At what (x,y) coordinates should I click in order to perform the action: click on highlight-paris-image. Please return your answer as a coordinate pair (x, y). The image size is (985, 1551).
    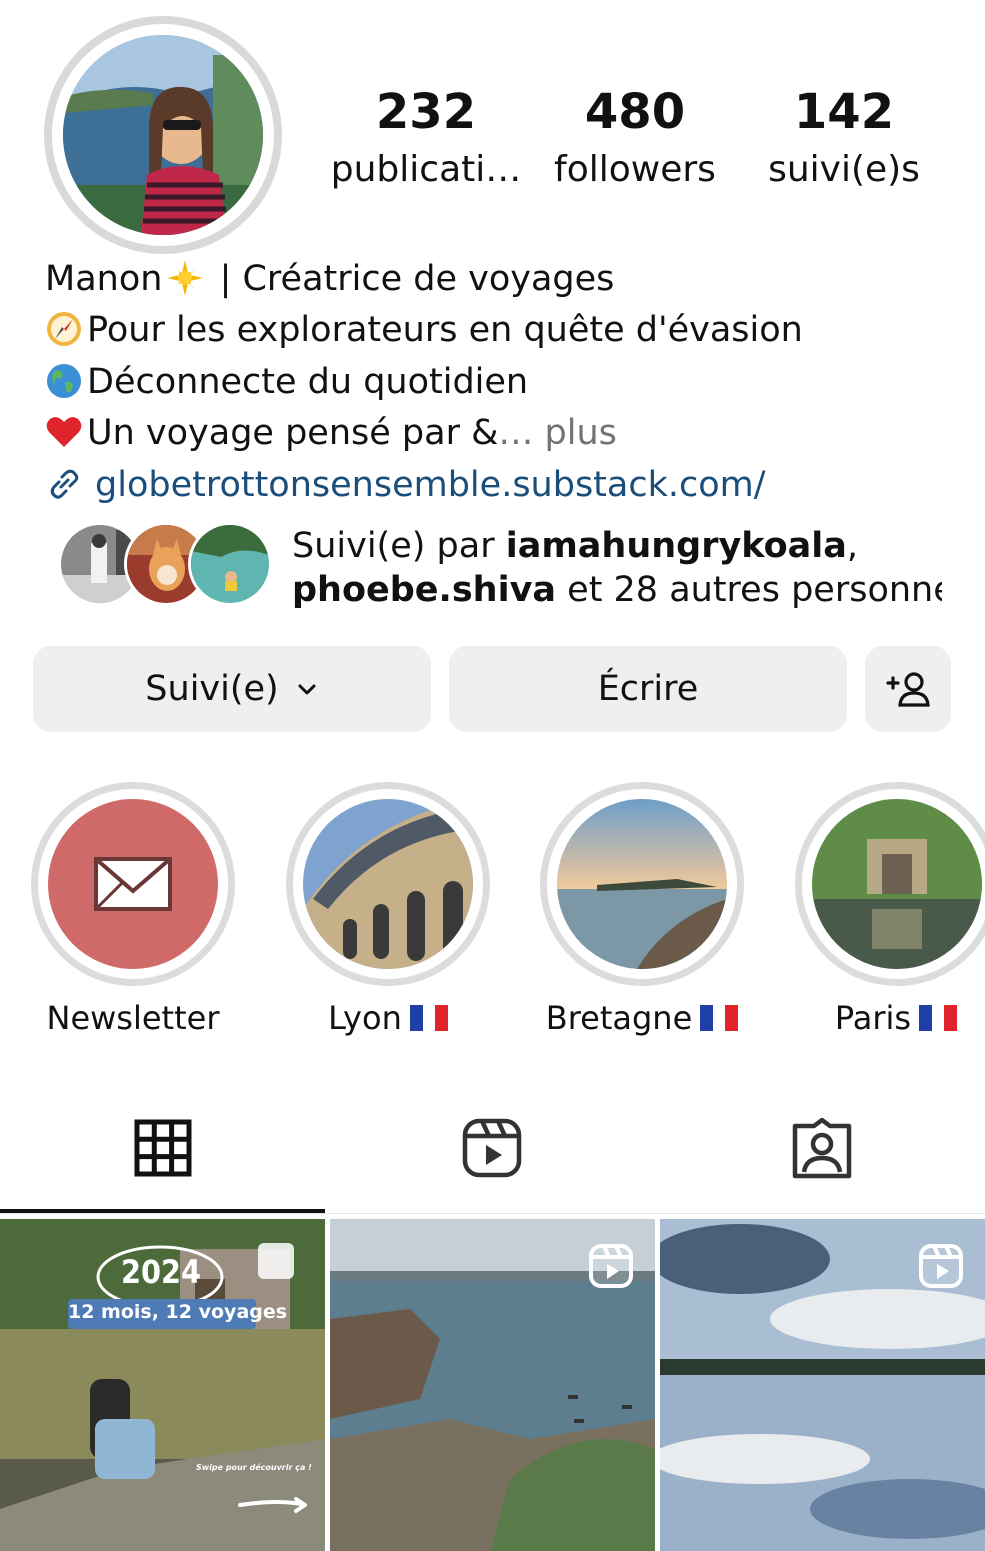
    Looking at the image, I should click on (897, 884).